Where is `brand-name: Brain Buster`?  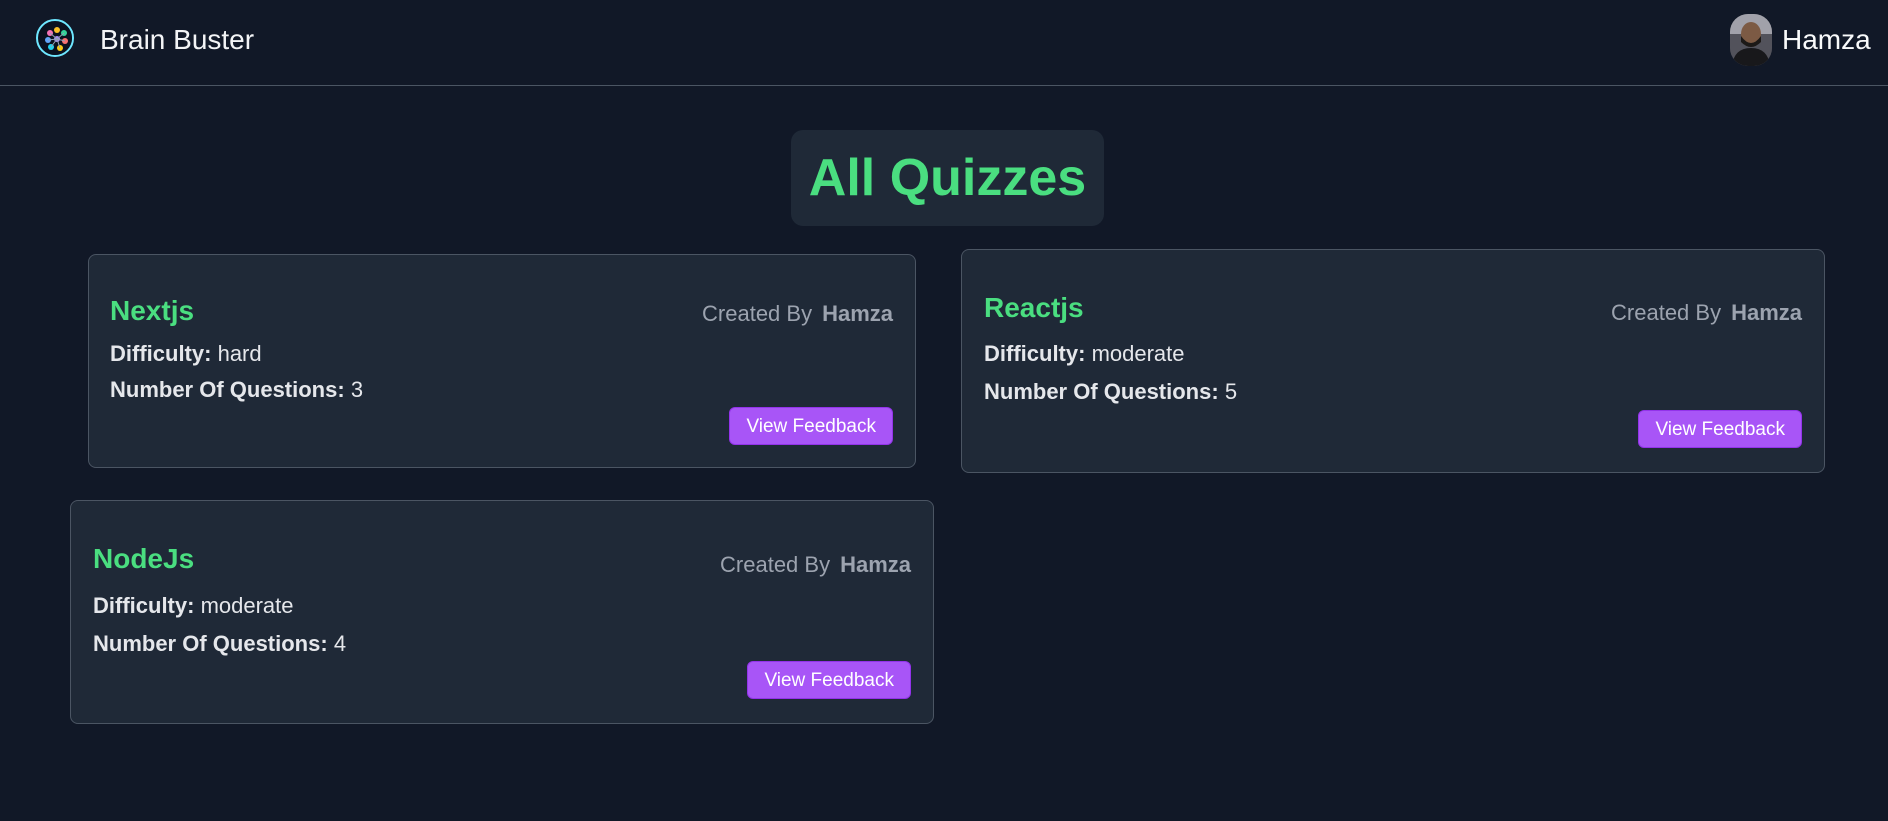
brand-name: Brain Buster is located at coordinates (177, 40).